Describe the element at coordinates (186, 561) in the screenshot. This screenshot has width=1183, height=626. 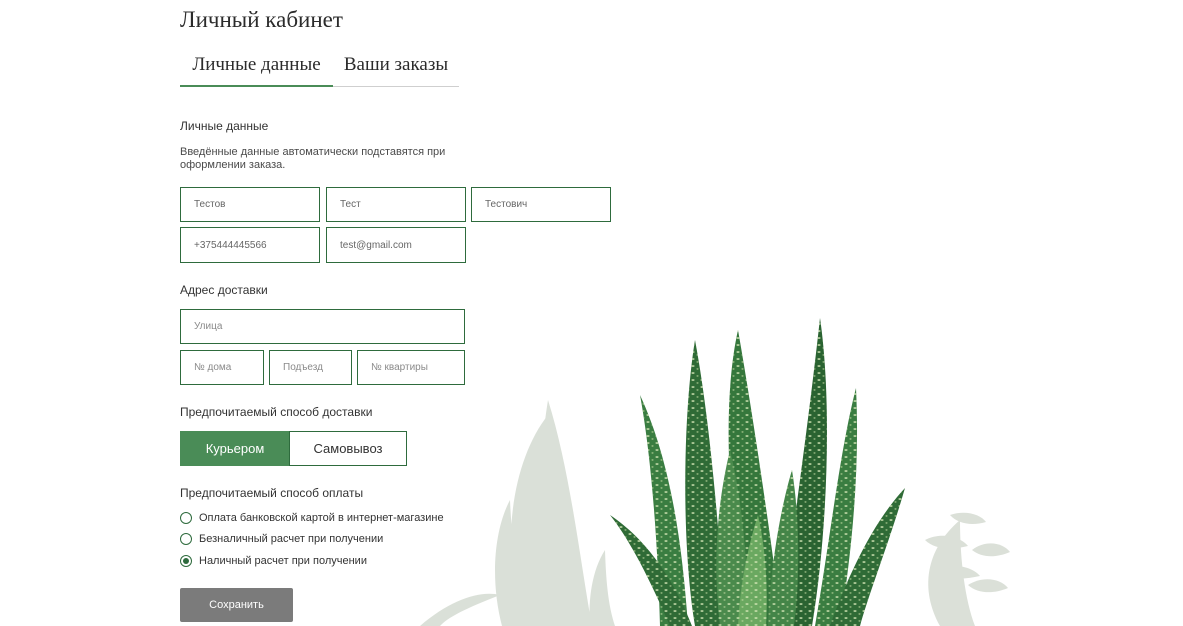
I see `radio-button-selected` at that location.